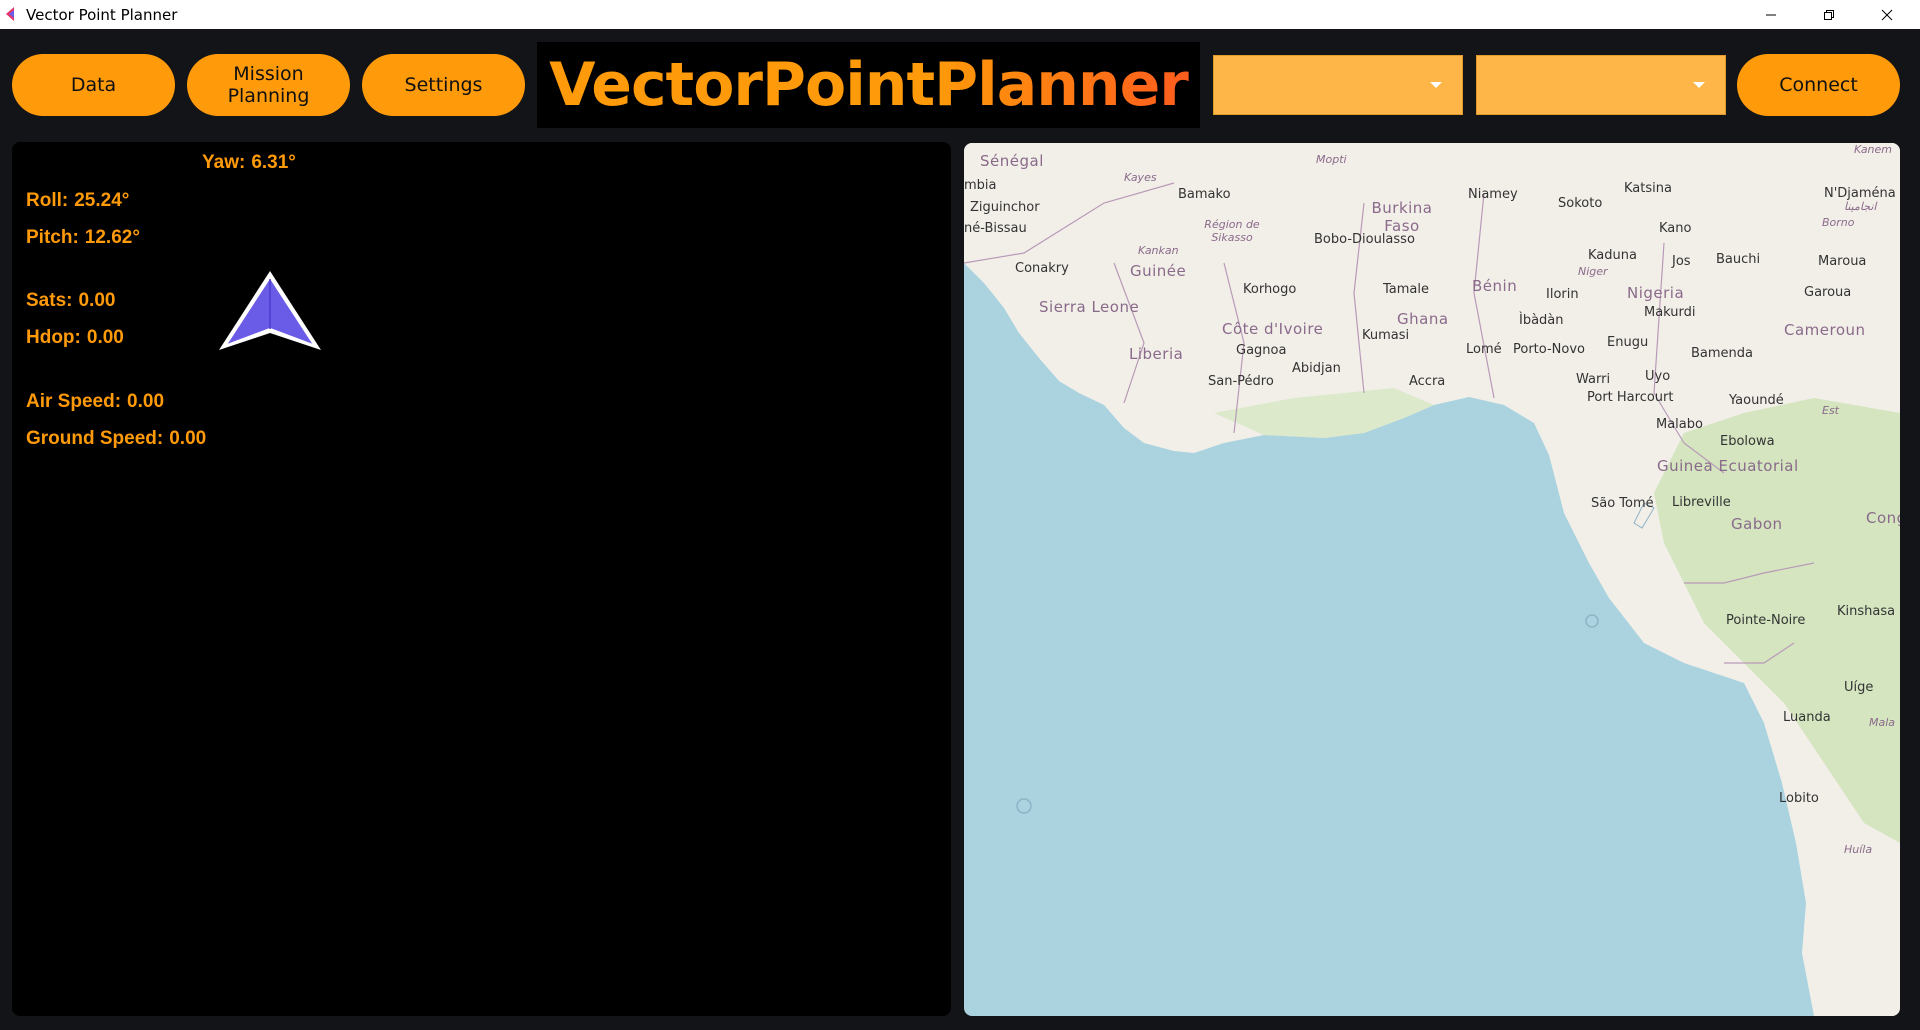  I want to click on yaw-readout: Yaw: 6.31°, so click(249, 163).